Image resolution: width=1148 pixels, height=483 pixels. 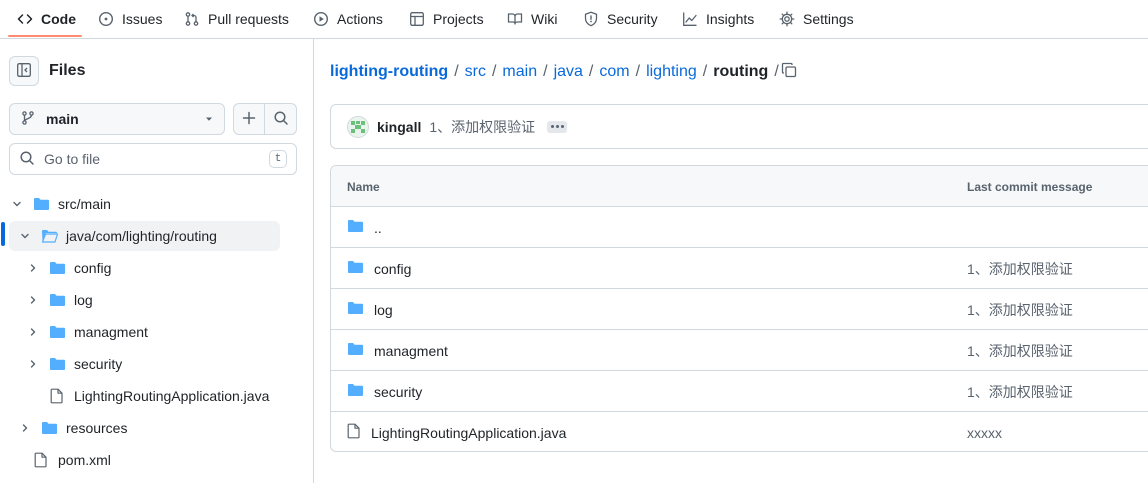 I want to click on tree-item-label: pom.xml, so click(x=84, y=460).